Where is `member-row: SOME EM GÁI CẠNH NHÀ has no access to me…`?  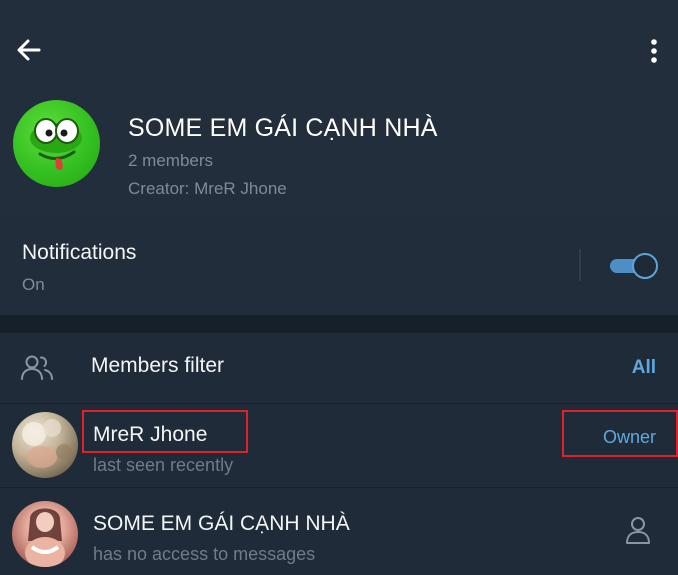 member-row: SOME EM GÁI CẠNH NHÀ has no access to me… is located at coordinates (339, 534).